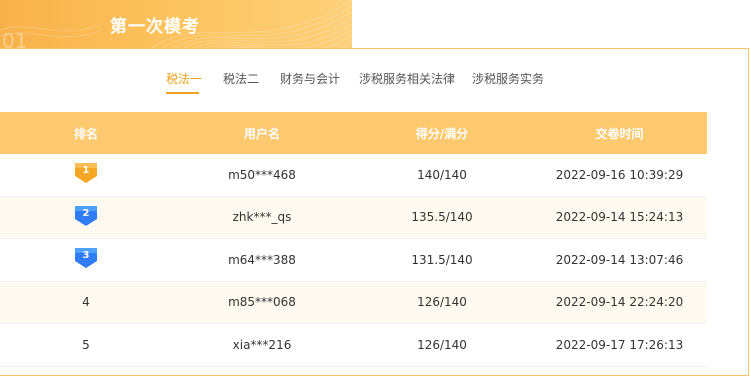 The width and height of the screenshot is (750, 378). Describe the element at coordinates (85, 133) in the screenshot. I see `header-rank: 排名` at that location.